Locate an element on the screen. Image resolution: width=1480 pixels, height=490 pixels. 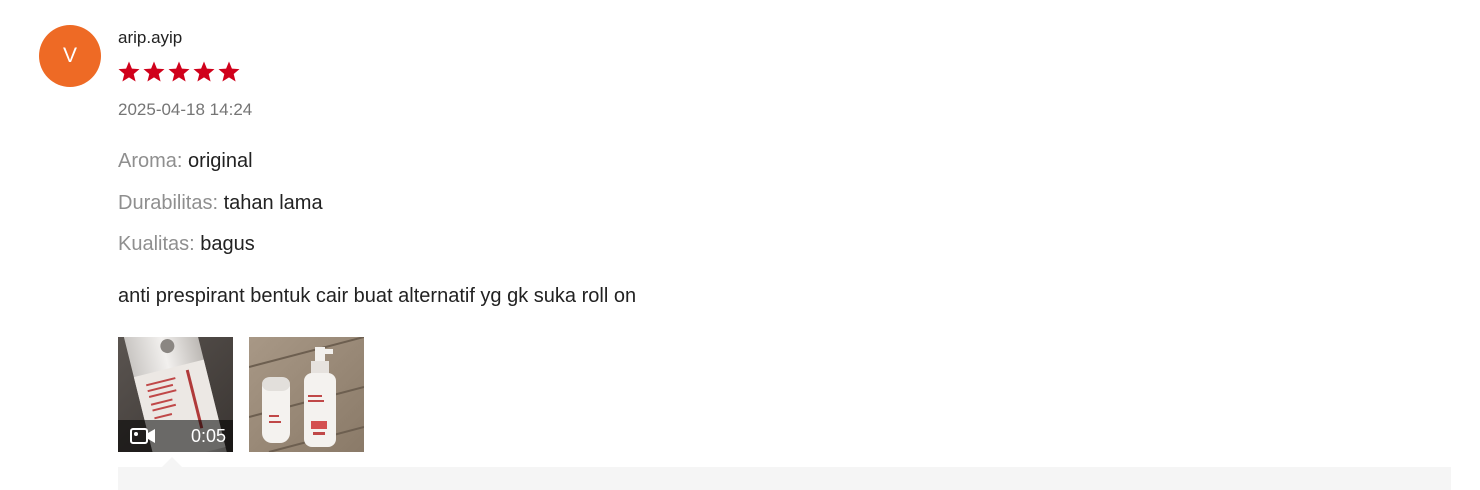
attribute-label: Aroma: is located at coordinates (150, 161).